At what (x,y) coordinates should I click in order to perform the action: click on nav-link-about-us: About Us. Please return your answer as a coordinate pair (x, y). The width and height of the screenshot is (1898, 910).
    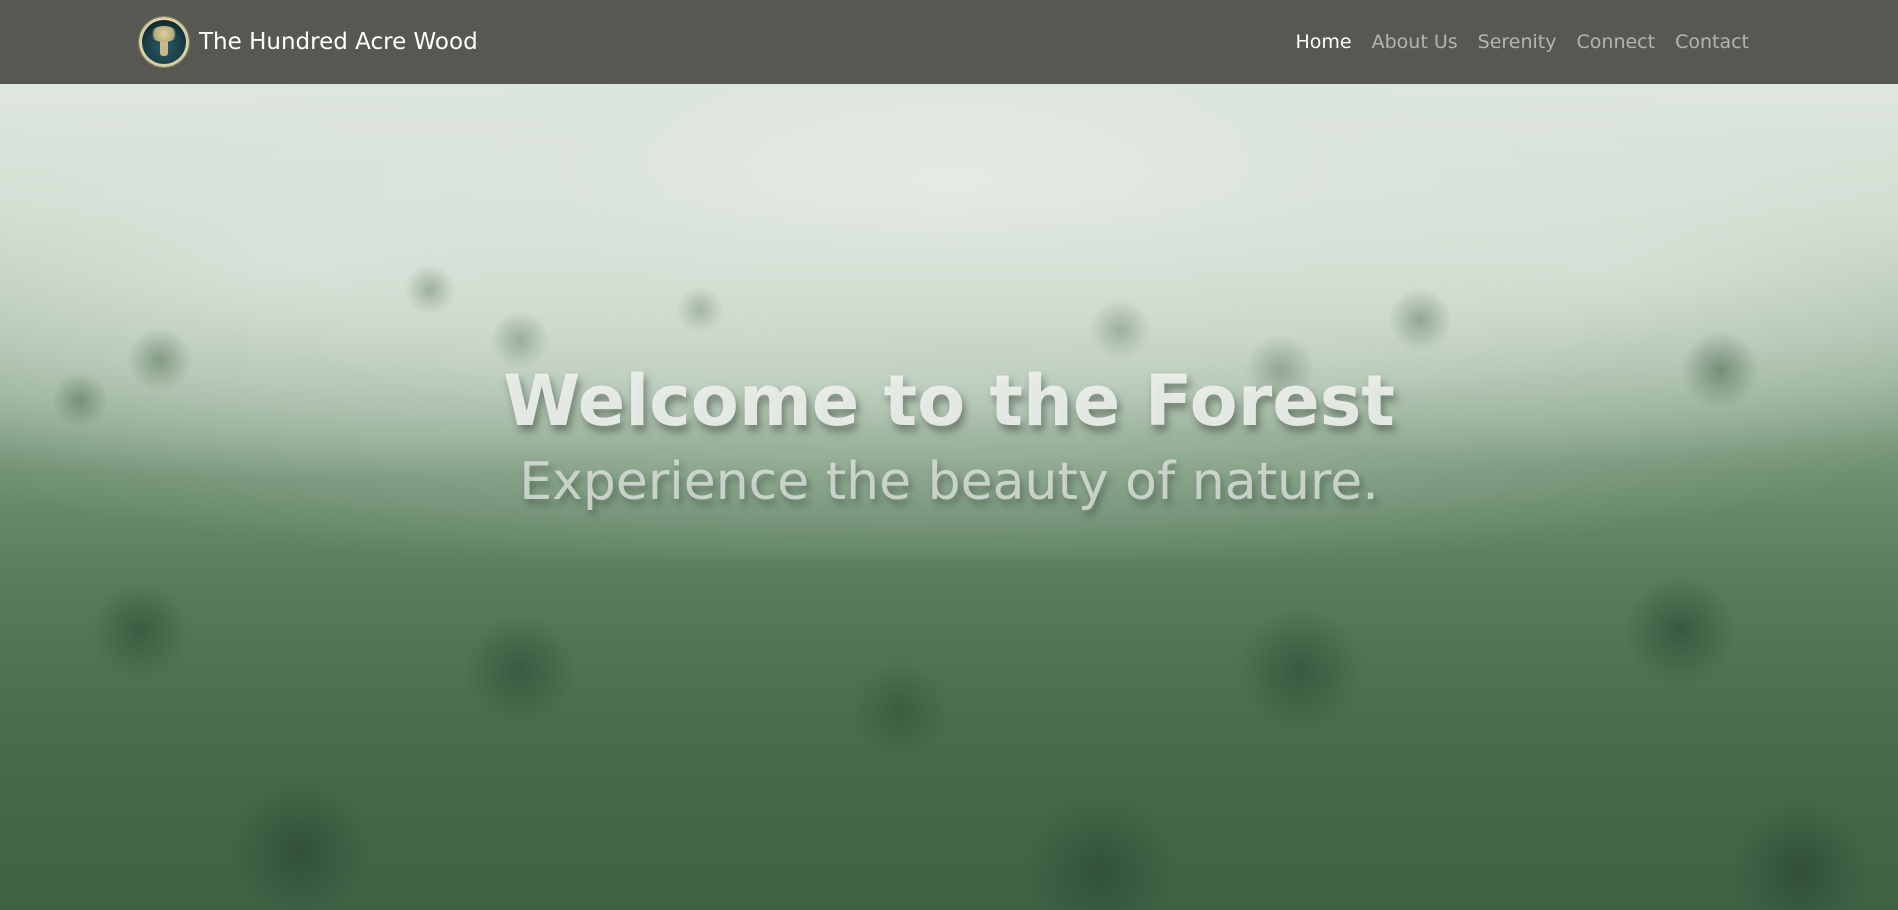
    Looking at the image, I should click on (1415, 42).